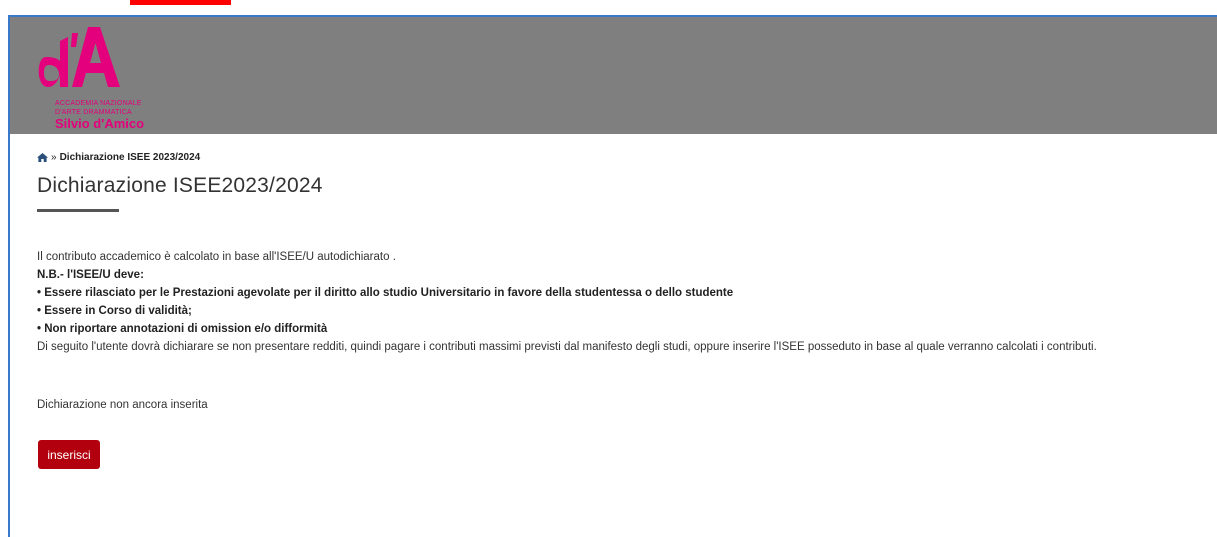 The image size is (1217, 537). I want to click on logo-mark-icon, so click(79, 57).